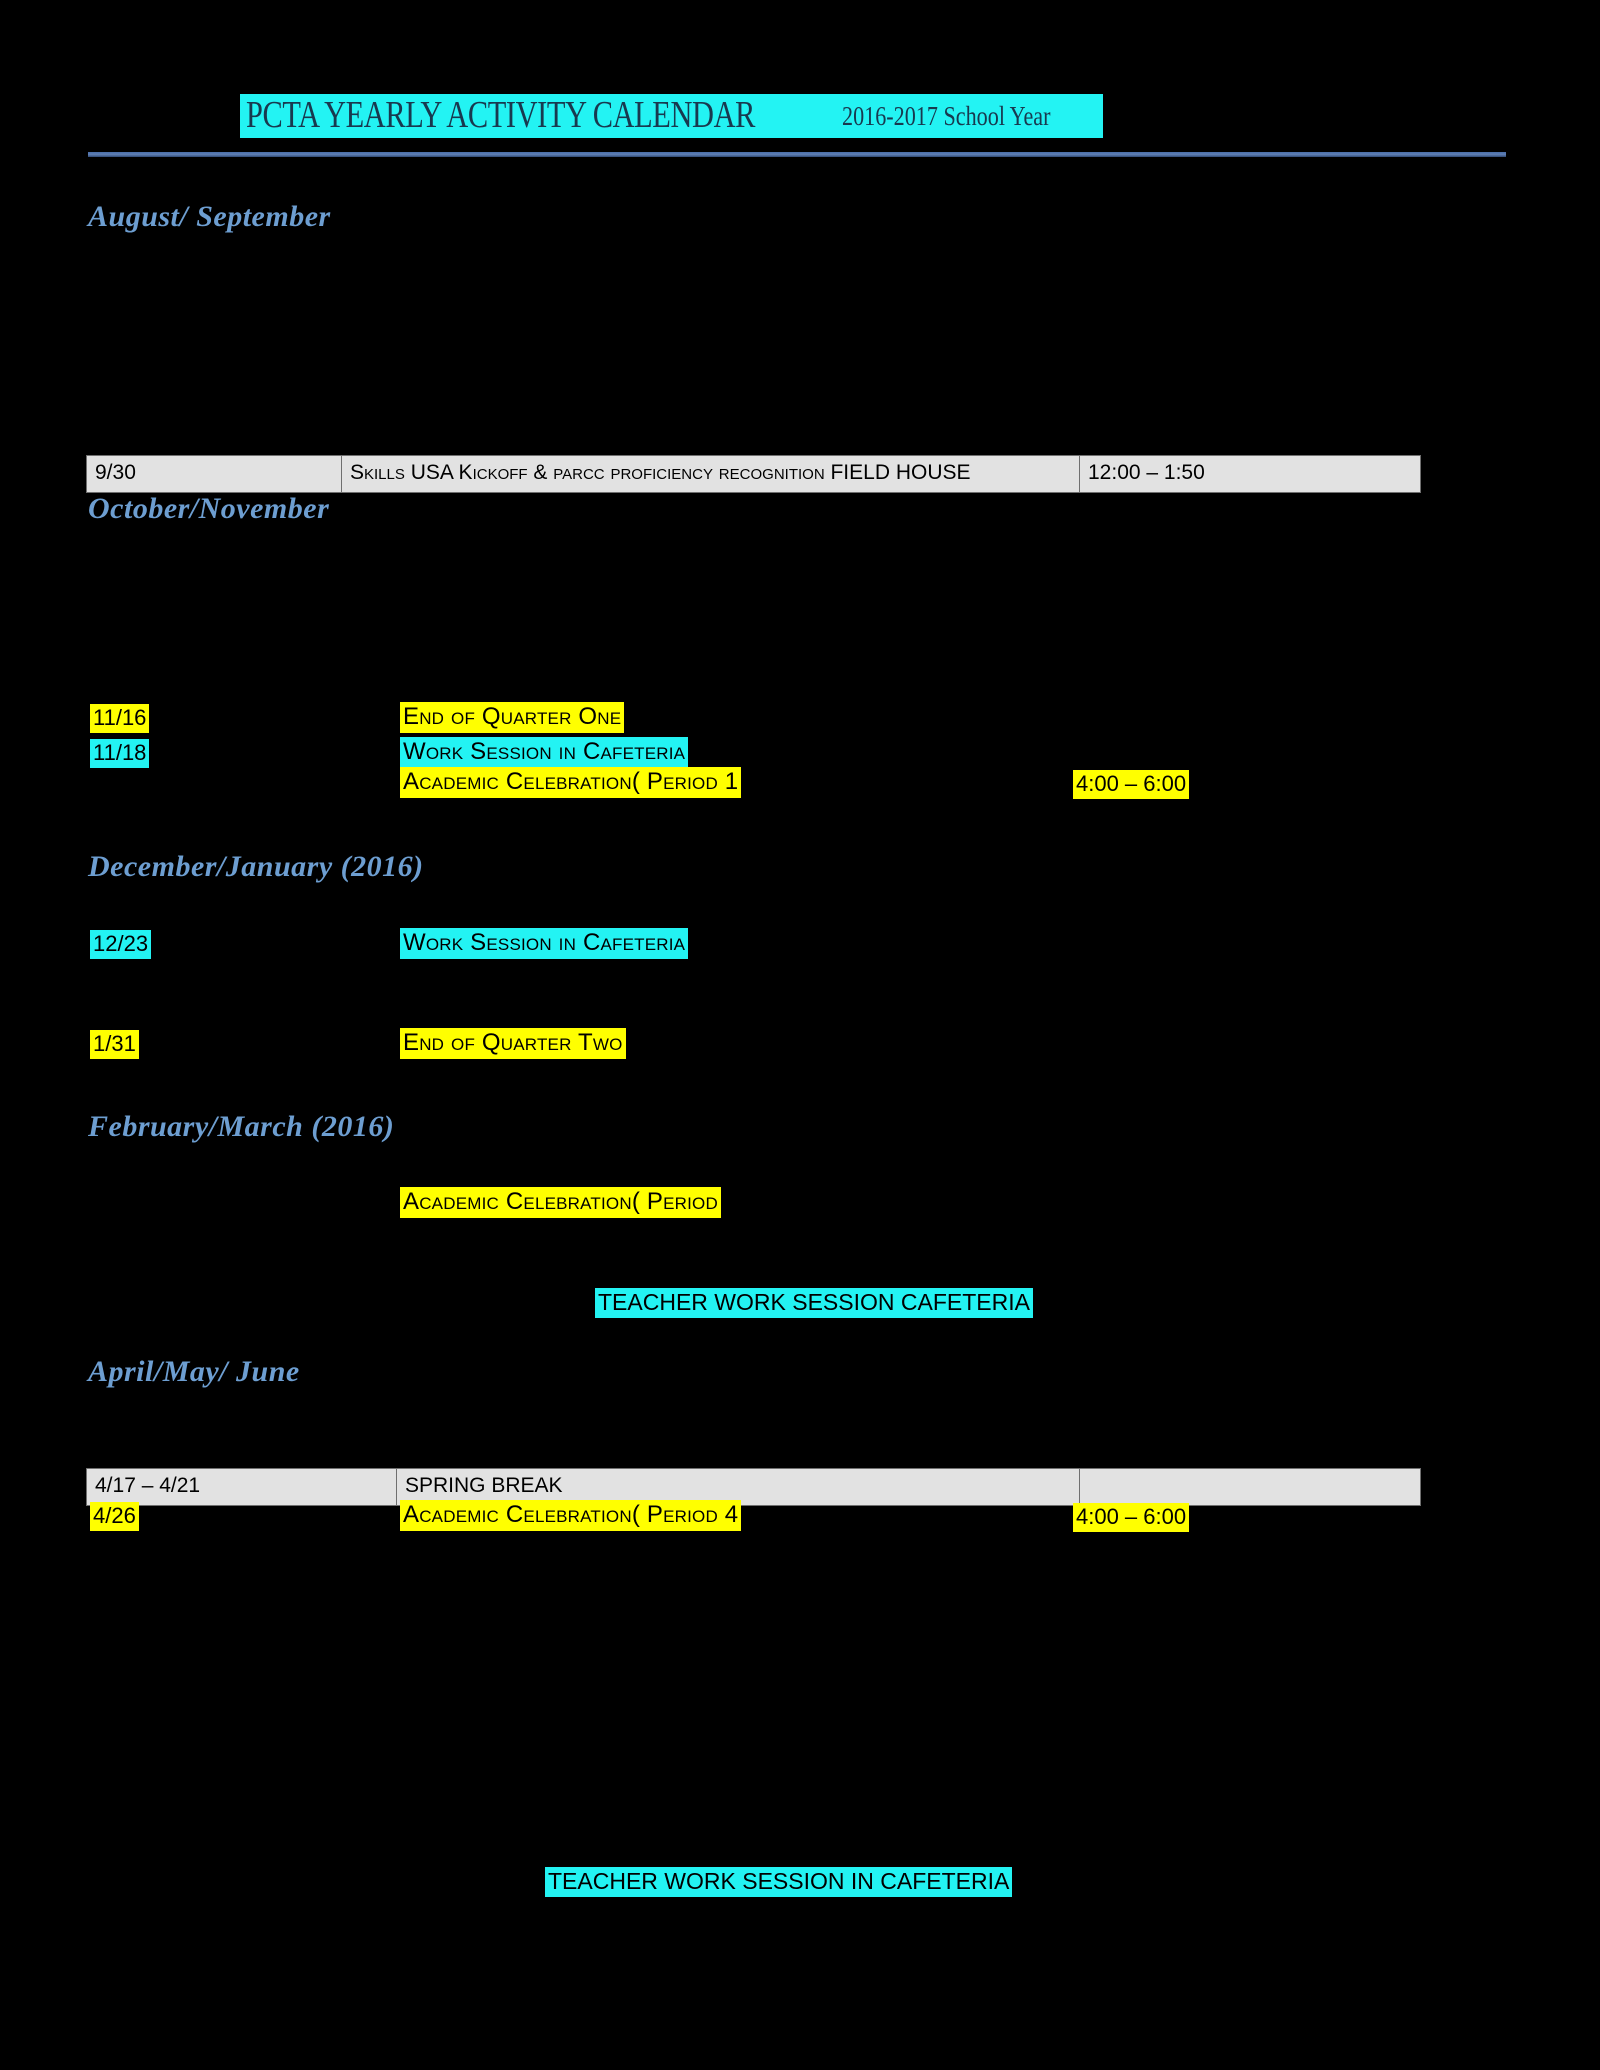  I want to click on entry-event: Academic Celebration( Period 1, so click(571, 783).